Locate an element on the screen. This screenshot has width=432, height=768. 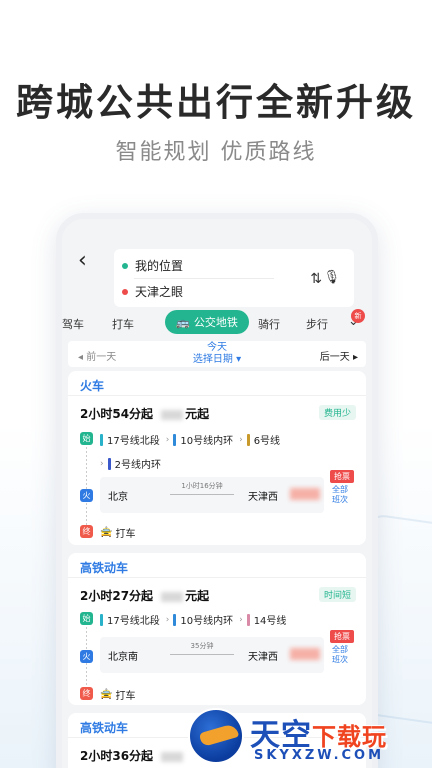
ride-time: 1小时16分钟 is located at coordinates (202, 486).